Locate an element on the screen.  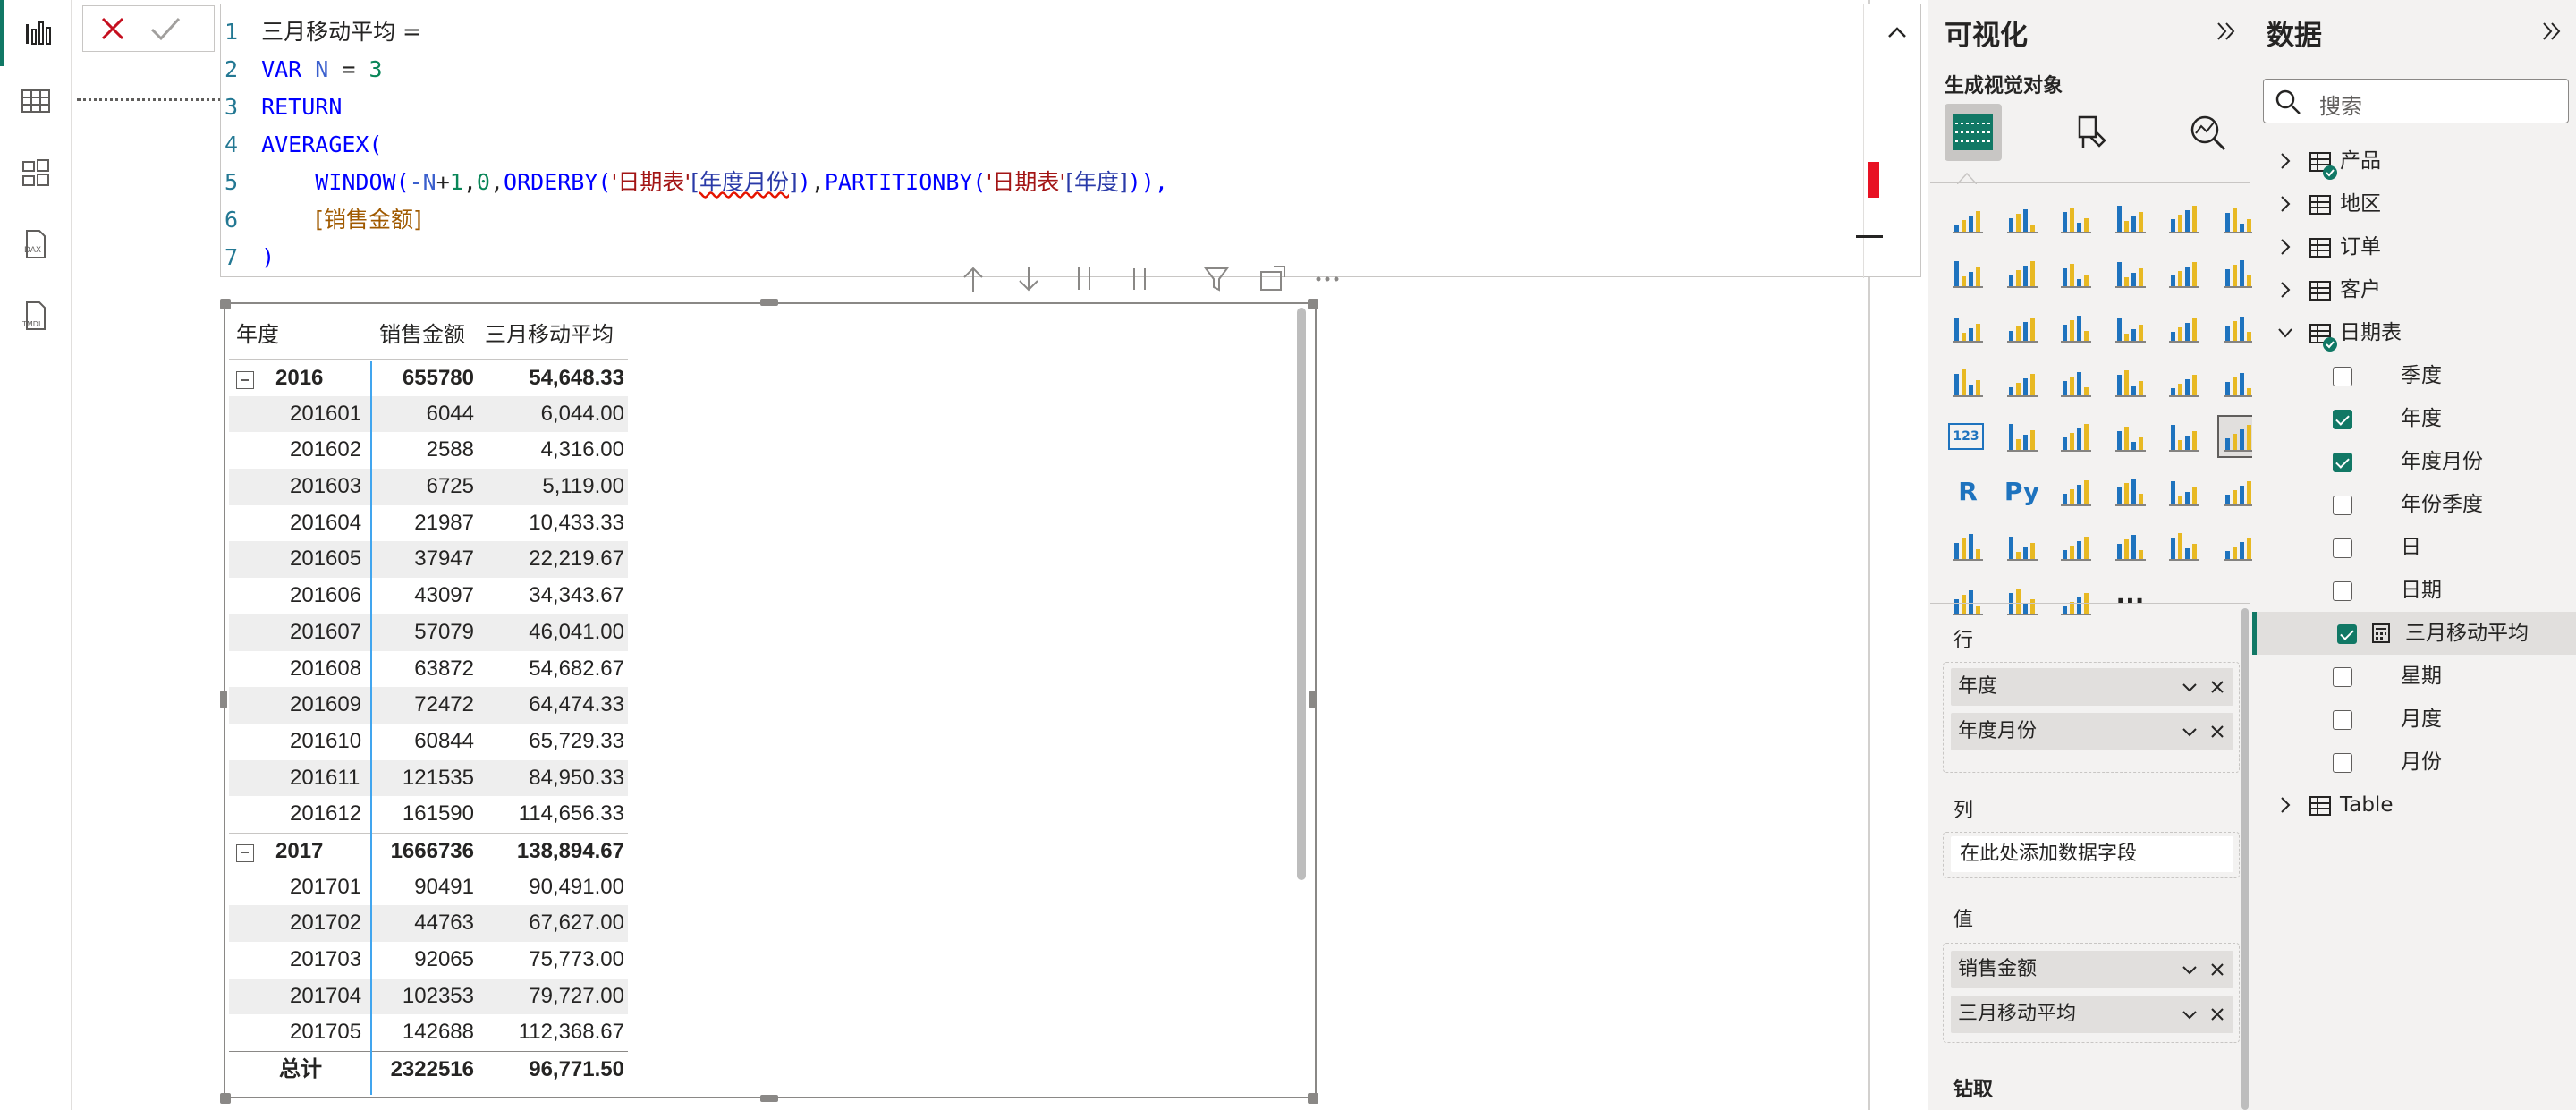
r-visual-icon: R is located at coordinates (1967, 491).